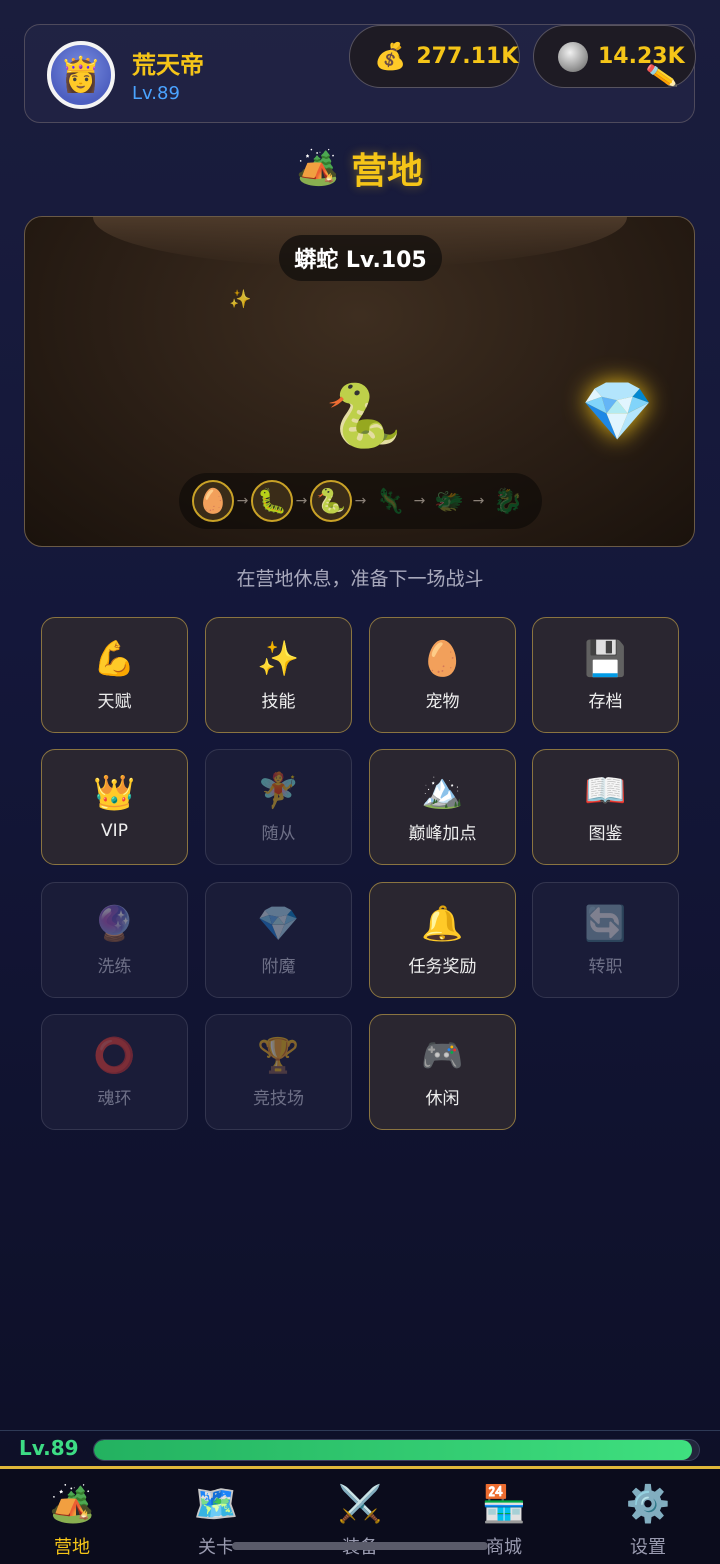  Describe the element at coordinates (442, 833) in the screenshot. I see `menu-tile-label: 巅峰加点` at that location.